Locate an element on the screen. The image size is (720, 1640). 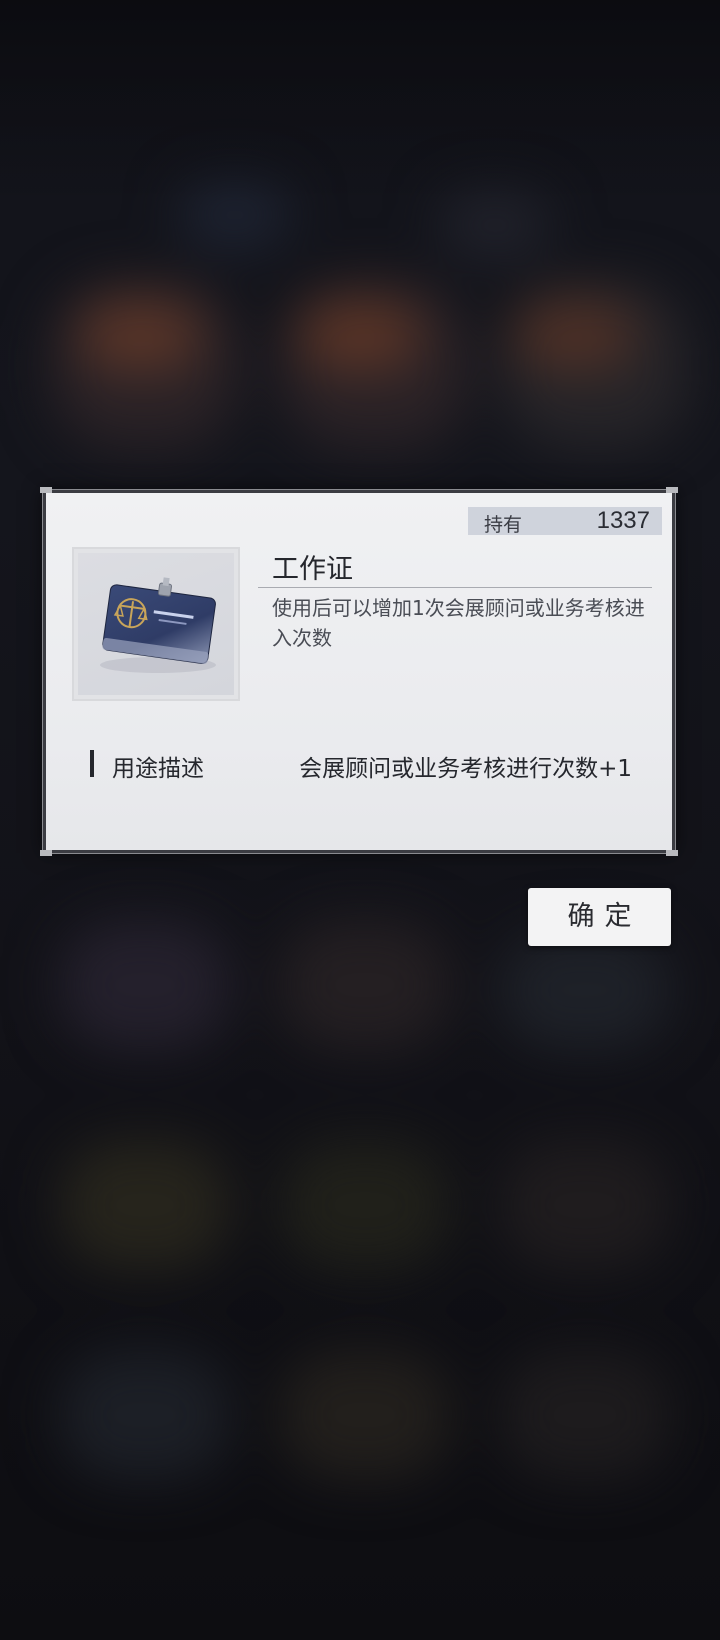
item-image-frame is located at coordinates (156, 624).